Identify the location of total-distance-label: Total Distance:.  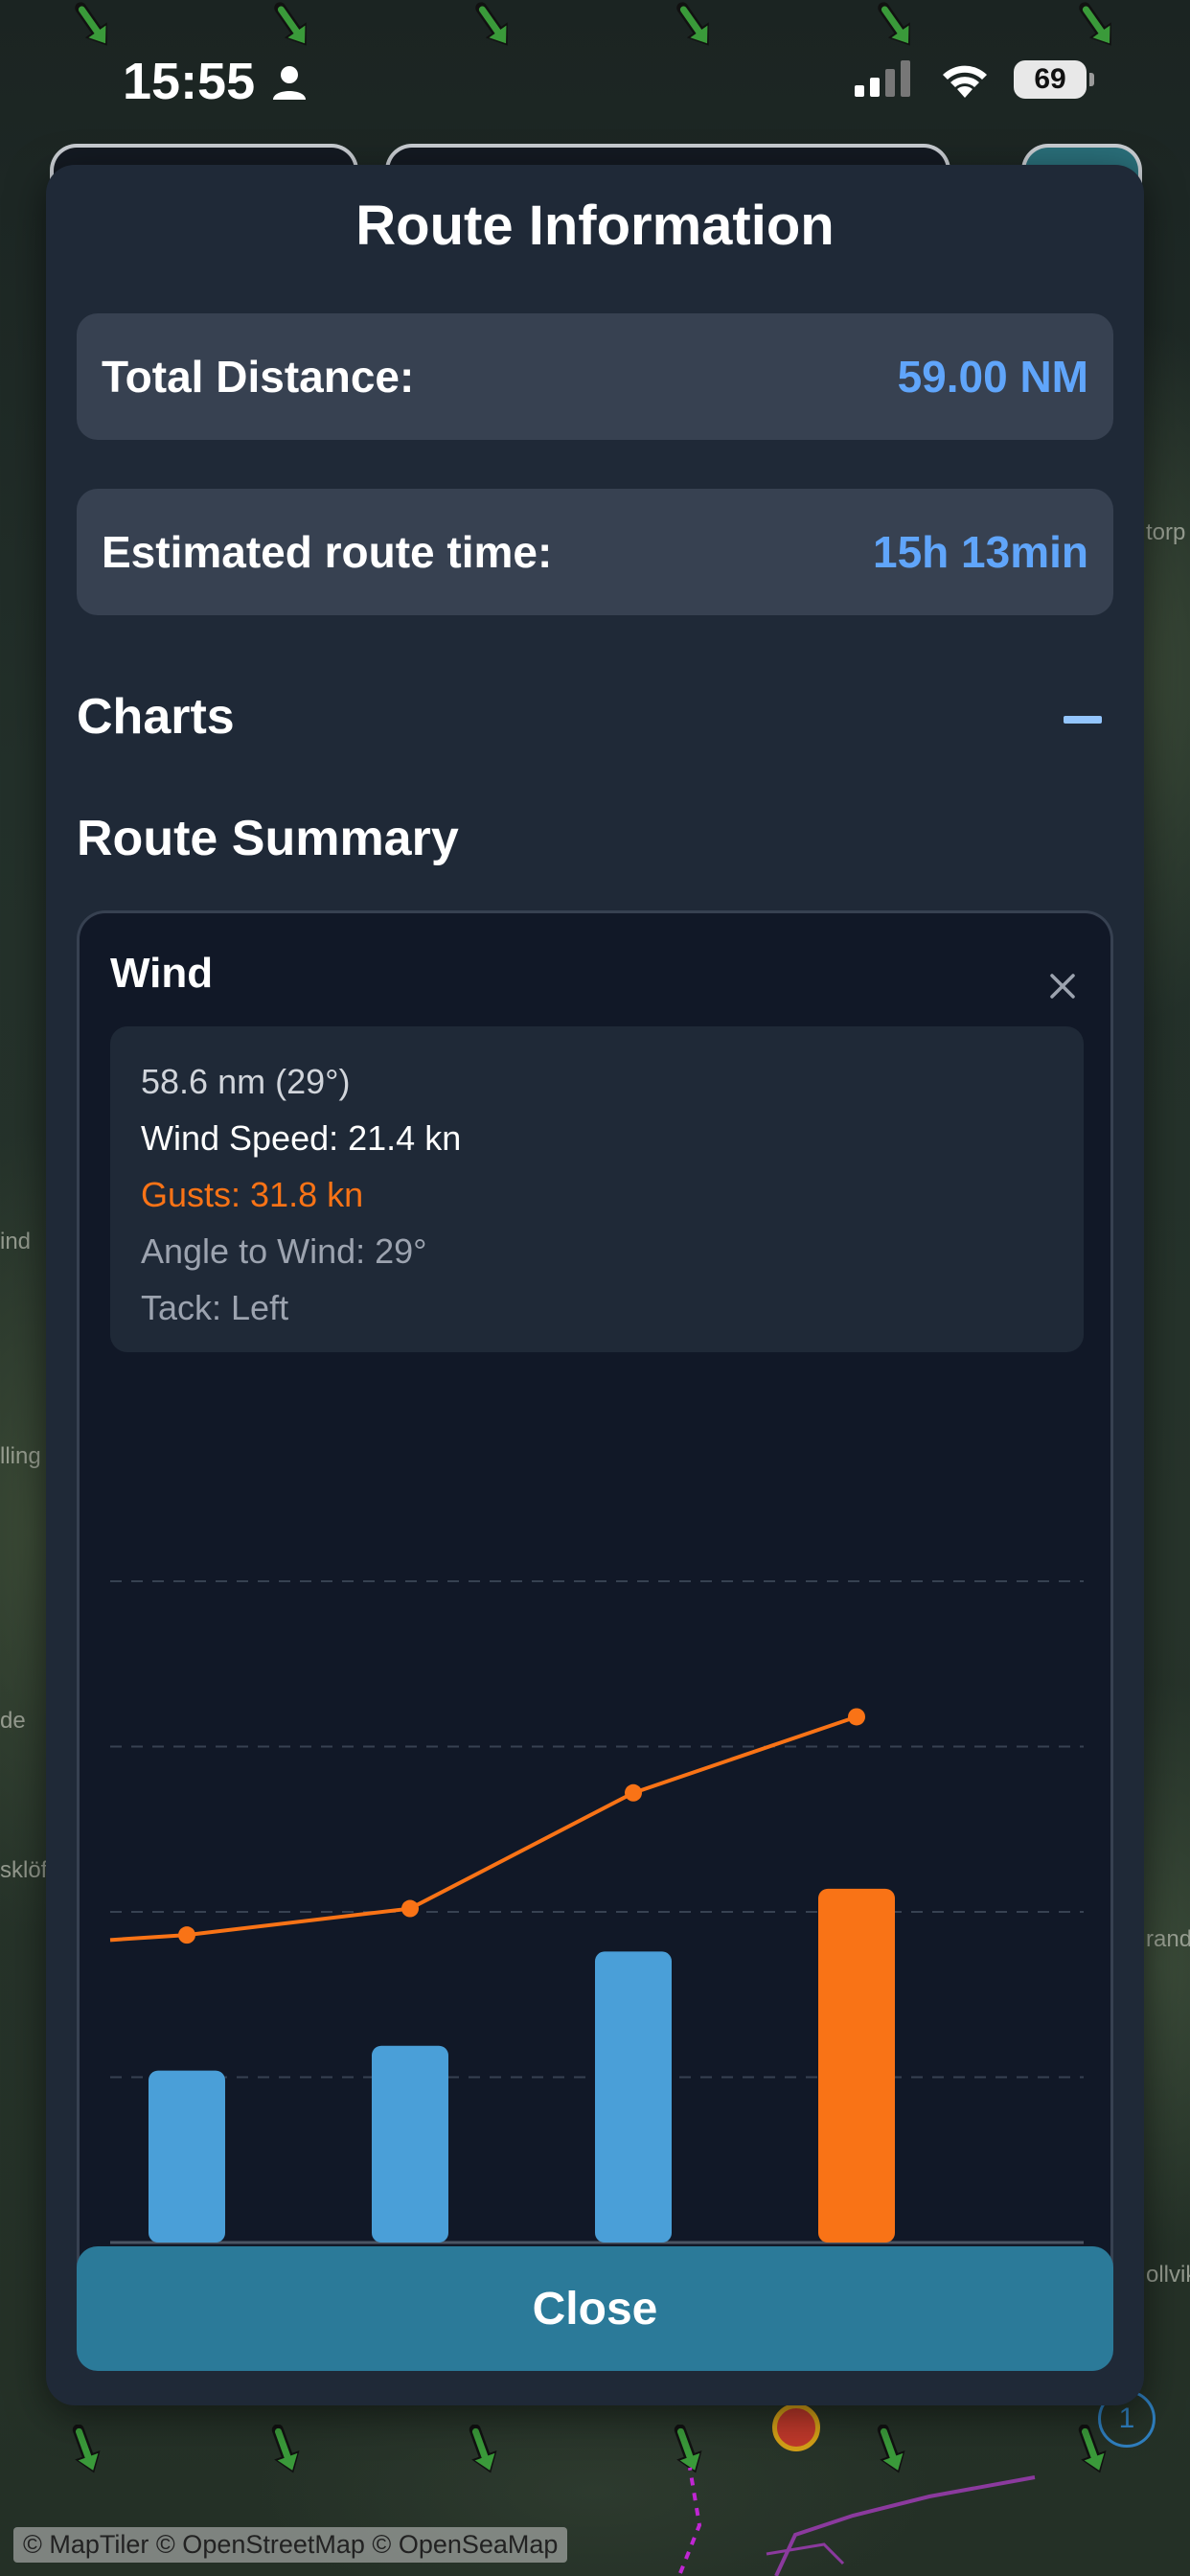
(258, 377).